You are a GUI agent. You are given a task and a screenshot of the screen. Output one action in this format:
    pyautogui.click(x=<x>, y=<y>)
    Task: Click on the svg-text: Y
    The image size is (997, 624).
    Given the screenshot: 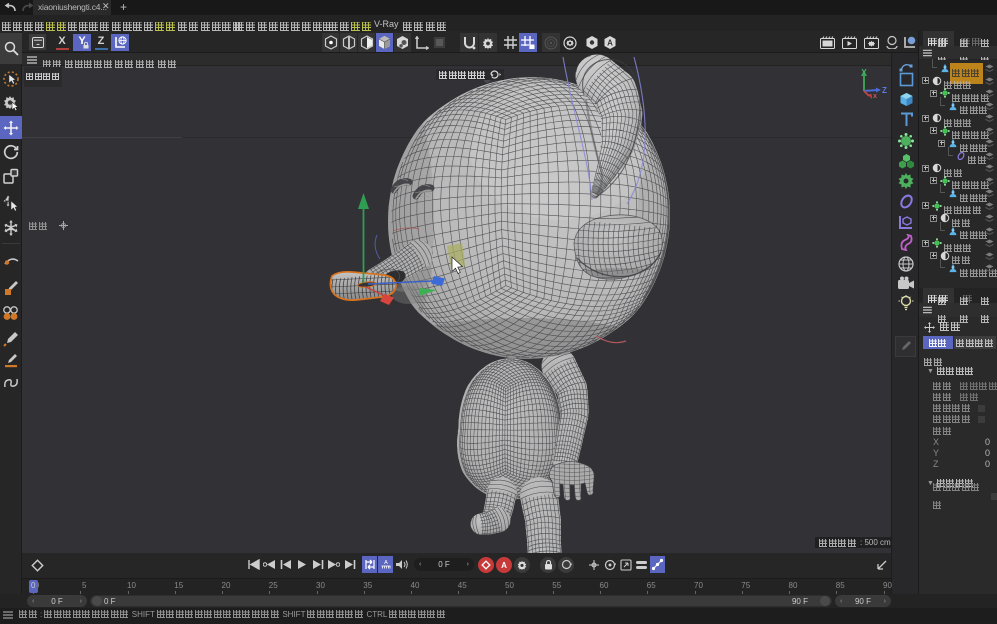 What is the action you would take?
    pyautogui.click(x=864, y=72)
    